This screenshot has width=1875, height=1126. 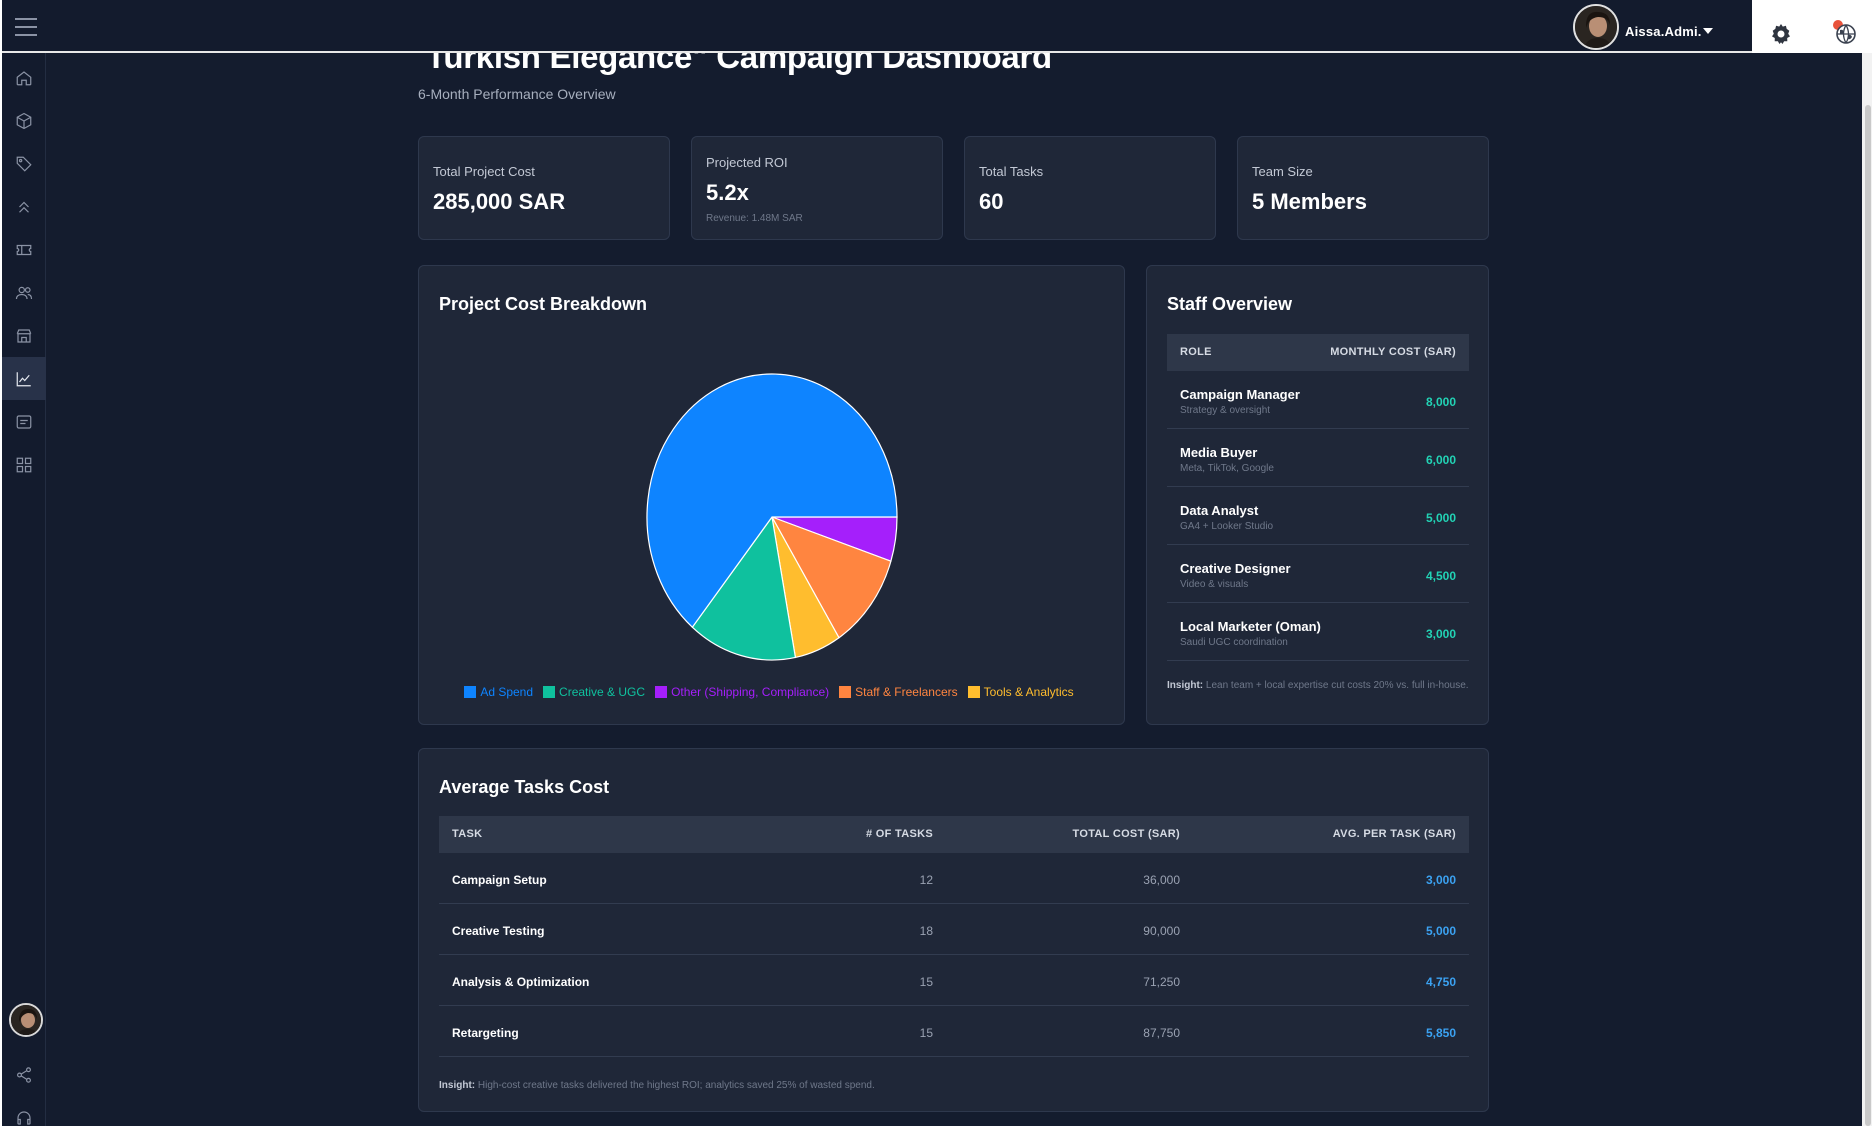 What do you see at coordinates (1028, 692) in the screenshot?
I see `legend-label: Tools & Analytics` at bounding box center [1028, 692].